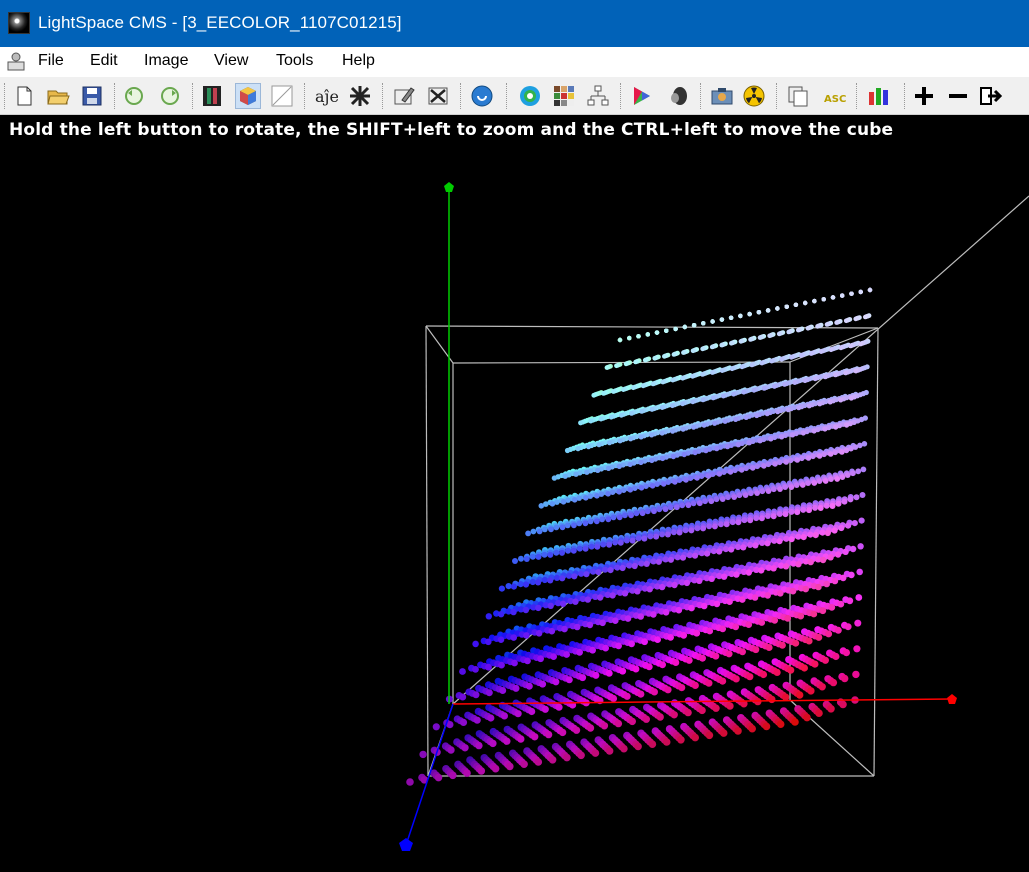  I want to click on cube-edge, so click(876, 552).